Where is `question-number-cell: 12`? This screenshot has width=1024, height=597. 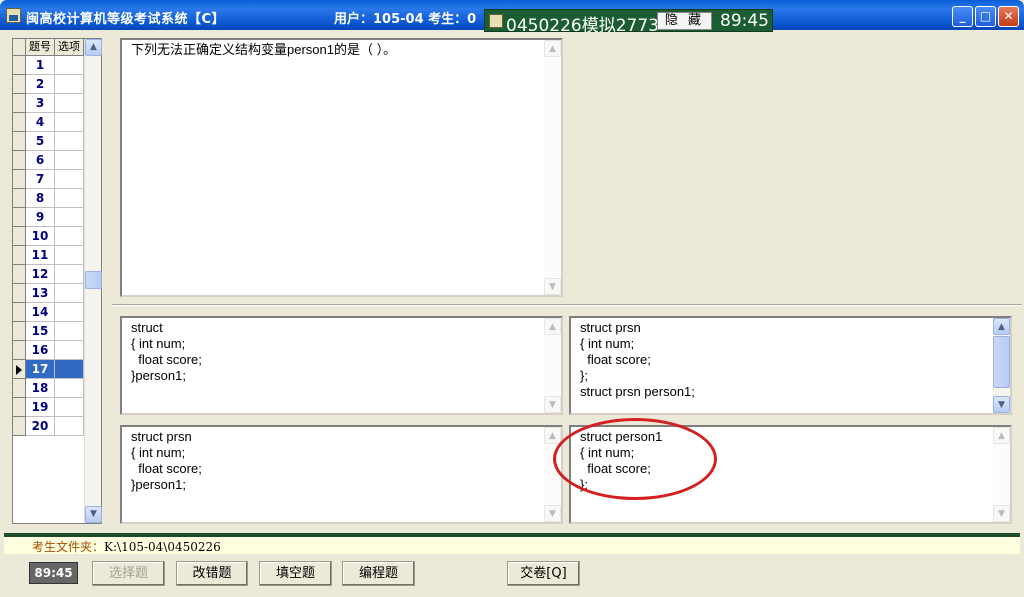
question-number-cell: 12 is located at coordinates (40, 274).